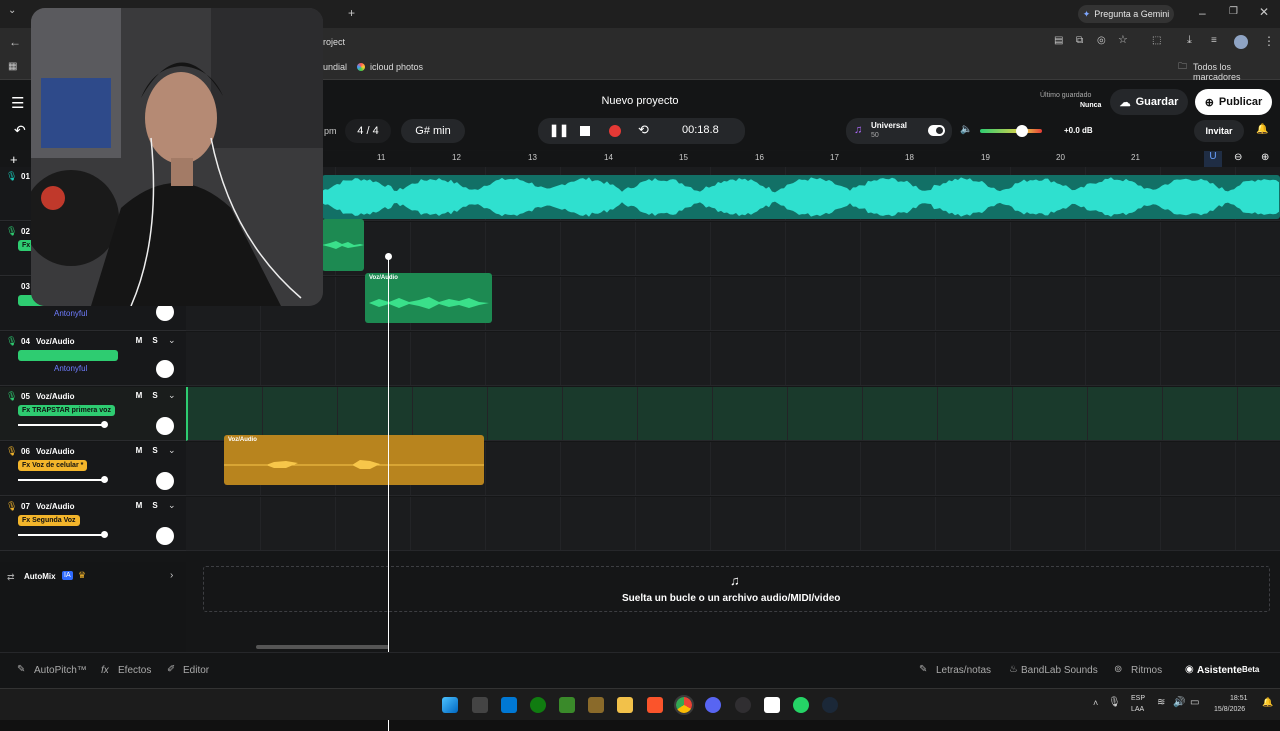 The width and height of the screenshot is (1280, 731). I want to click on hide-icon: ◎, so click(1101, 41).